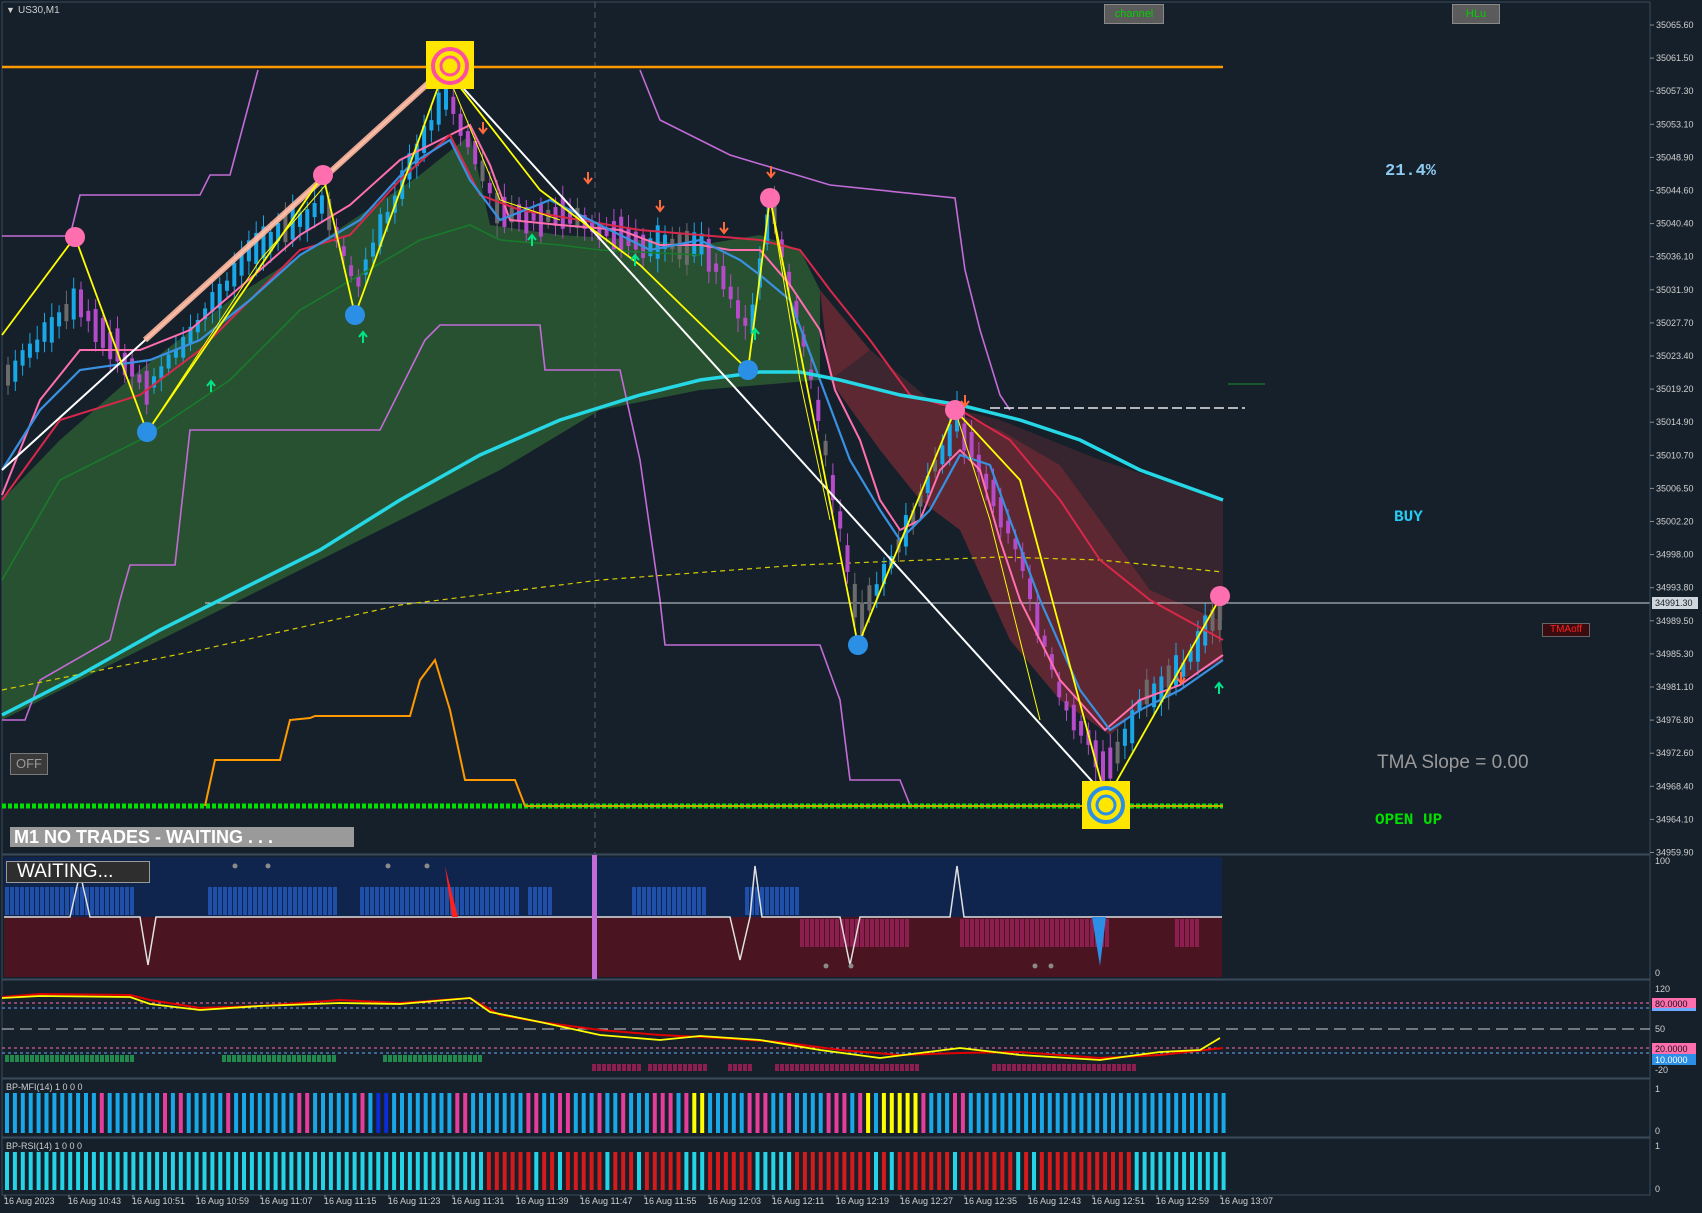 The height and width of the screenshot is (1213, 1702). What do you see at coordinates (1476, 14) in the screenshot?
I see `hlu-button: HLu` at bounding box center [1476, 14].